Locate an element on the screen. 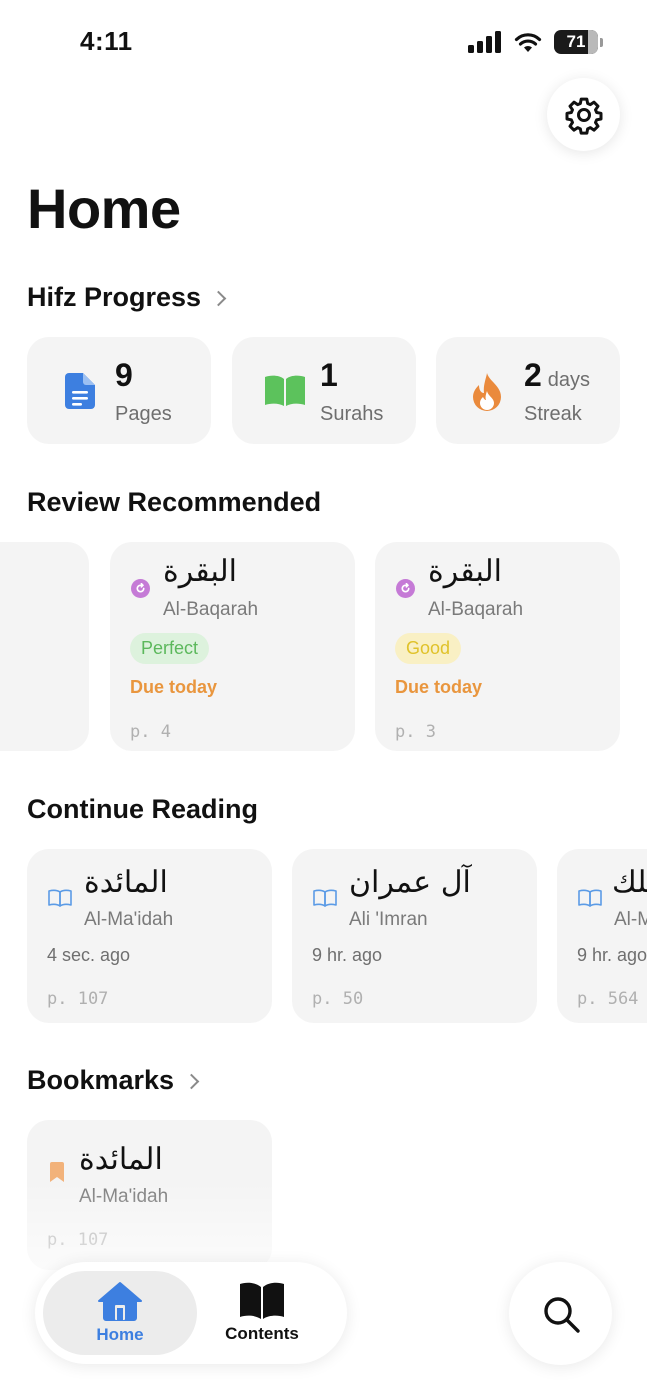 The height and width of the screenshot is (1400, 647). stat-value: 9 is located at coordinates (124, 375).